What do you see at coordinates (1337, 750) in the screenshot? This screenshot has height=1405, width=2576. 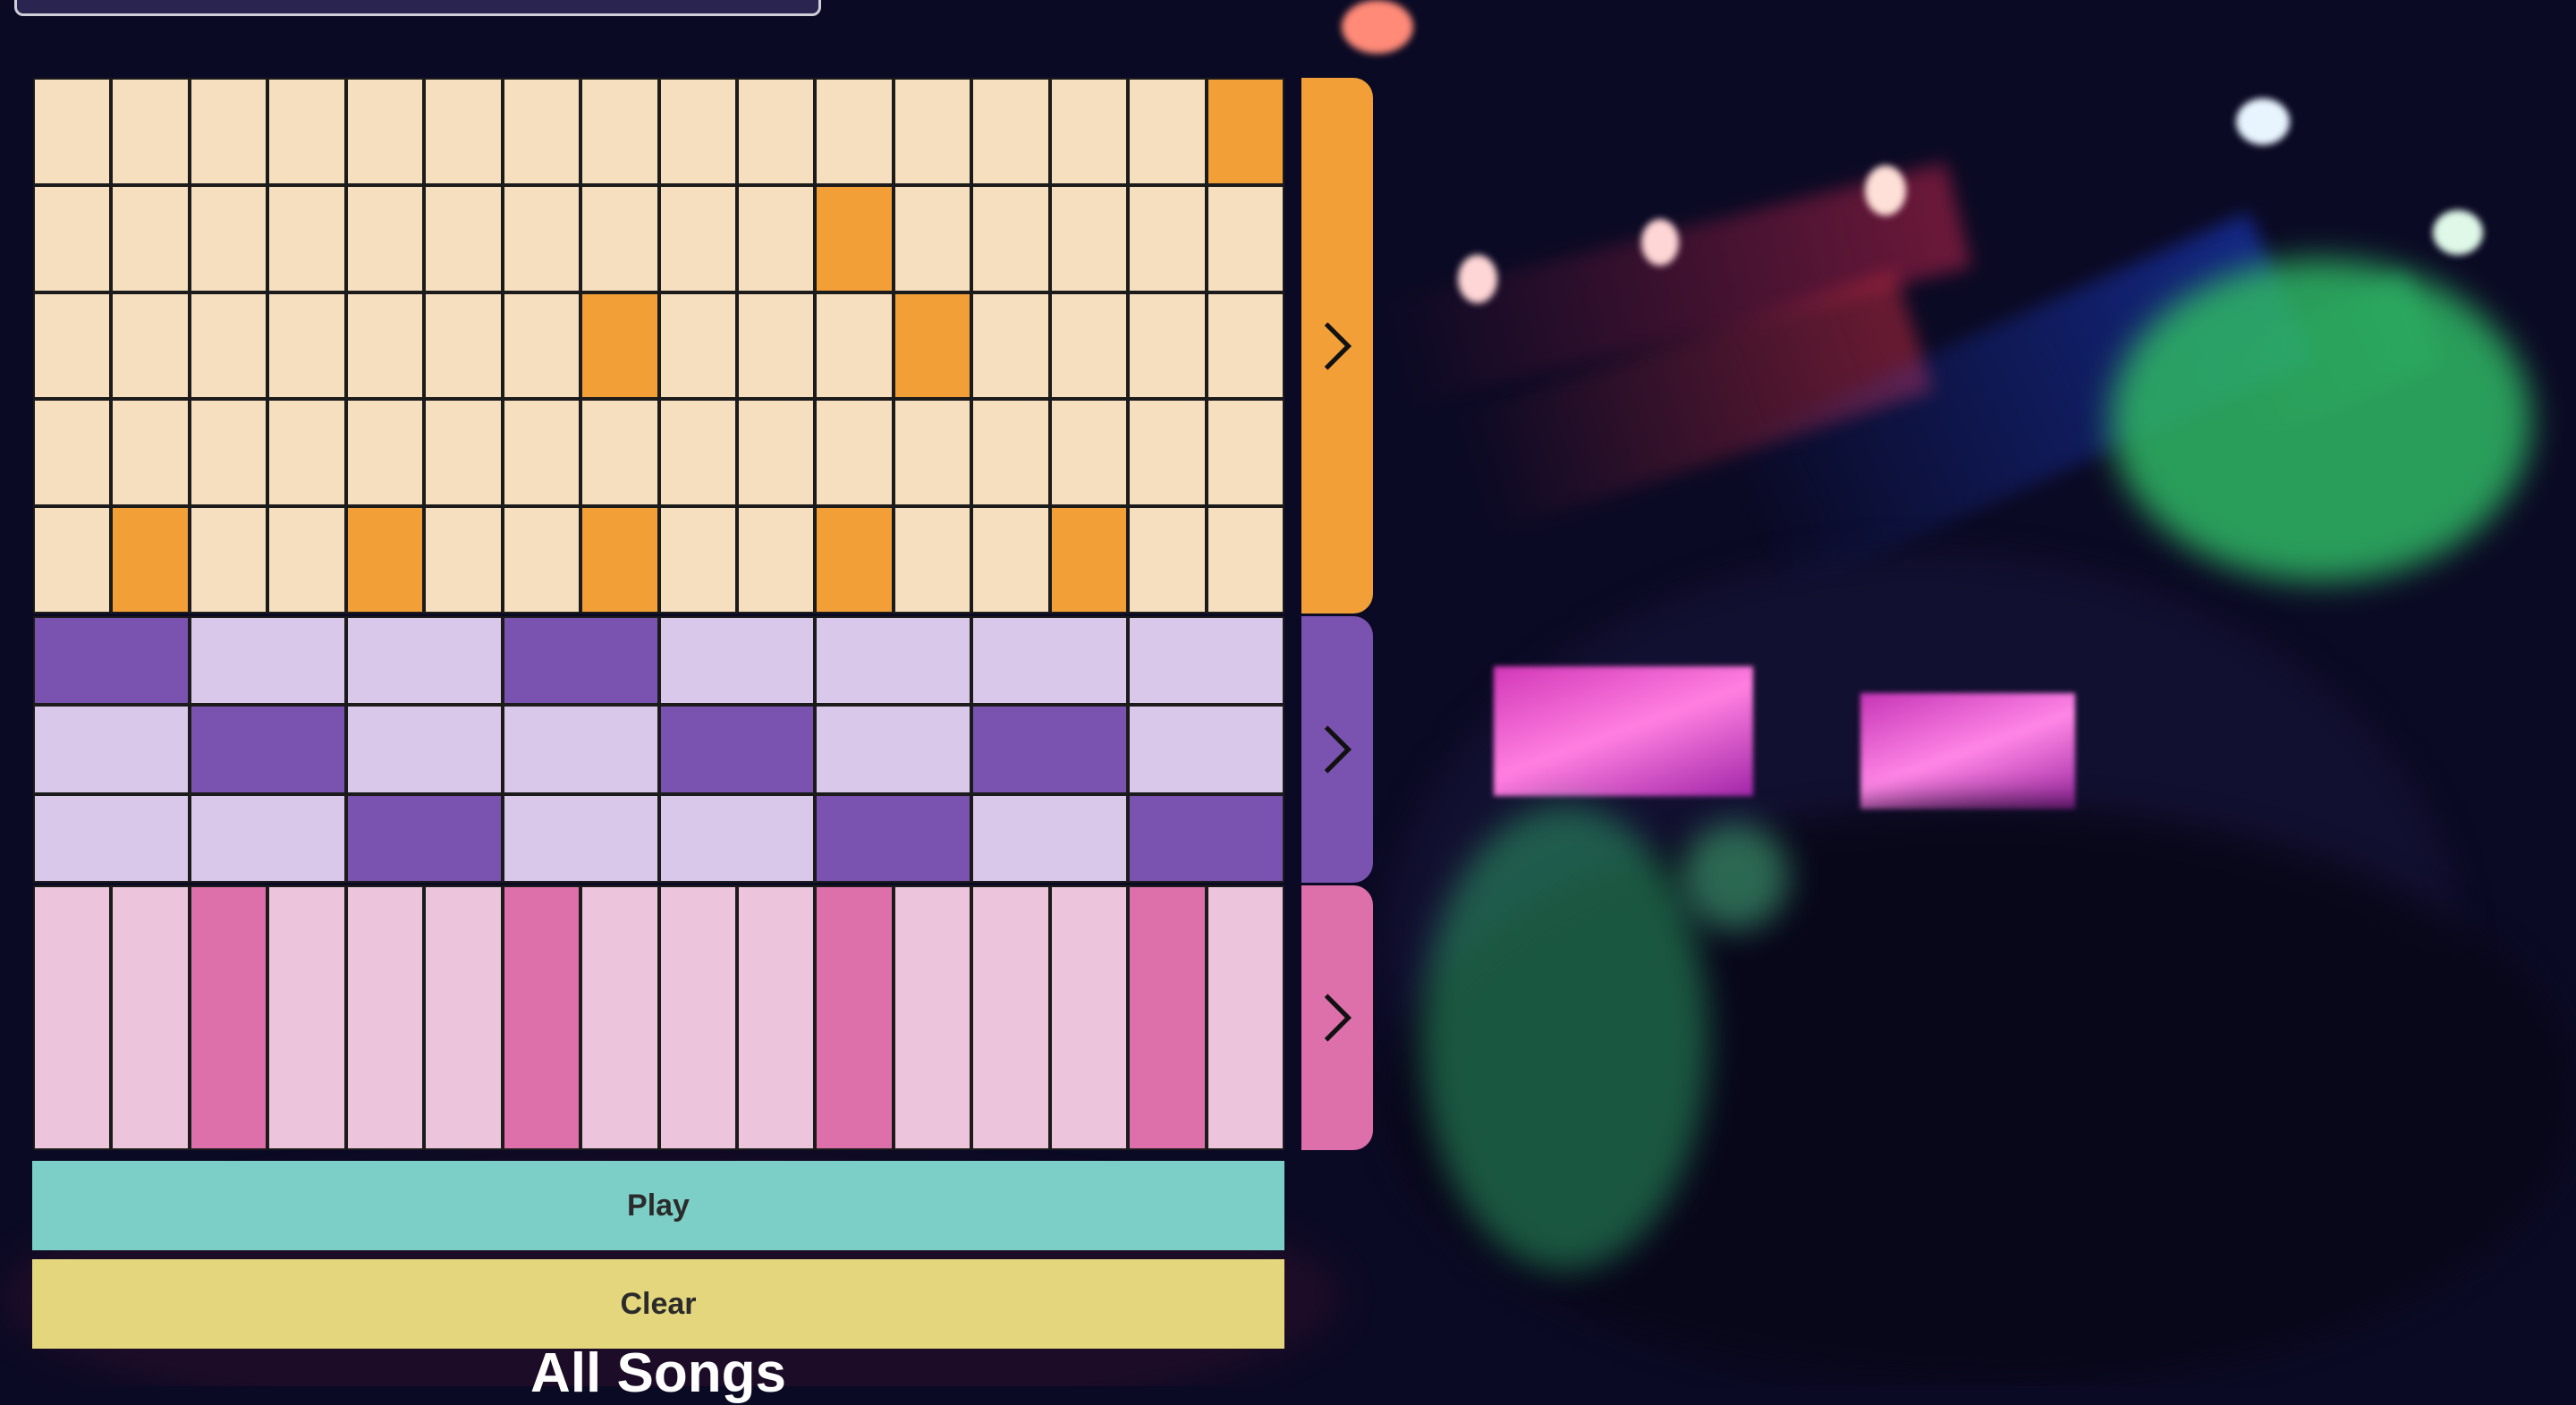 I see `chords-next-tab` at bounding box center [1337, 750].